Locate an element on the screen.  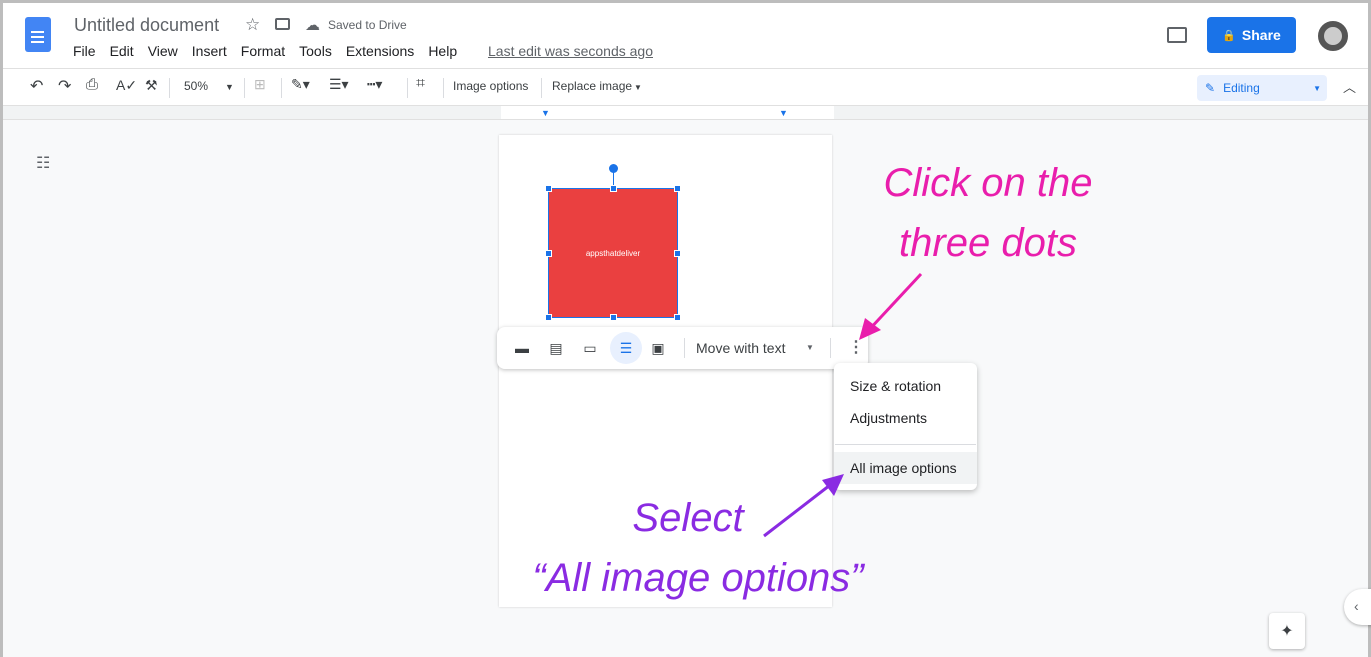
position-chevron-icon: ▼ is located at coordinates (810, 347).